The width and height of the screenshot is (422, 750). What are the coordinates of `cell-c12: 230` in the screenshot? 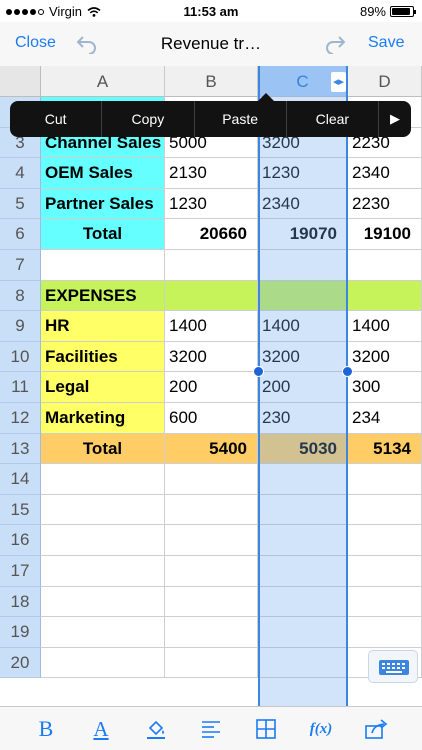 It's located at (303, 418).